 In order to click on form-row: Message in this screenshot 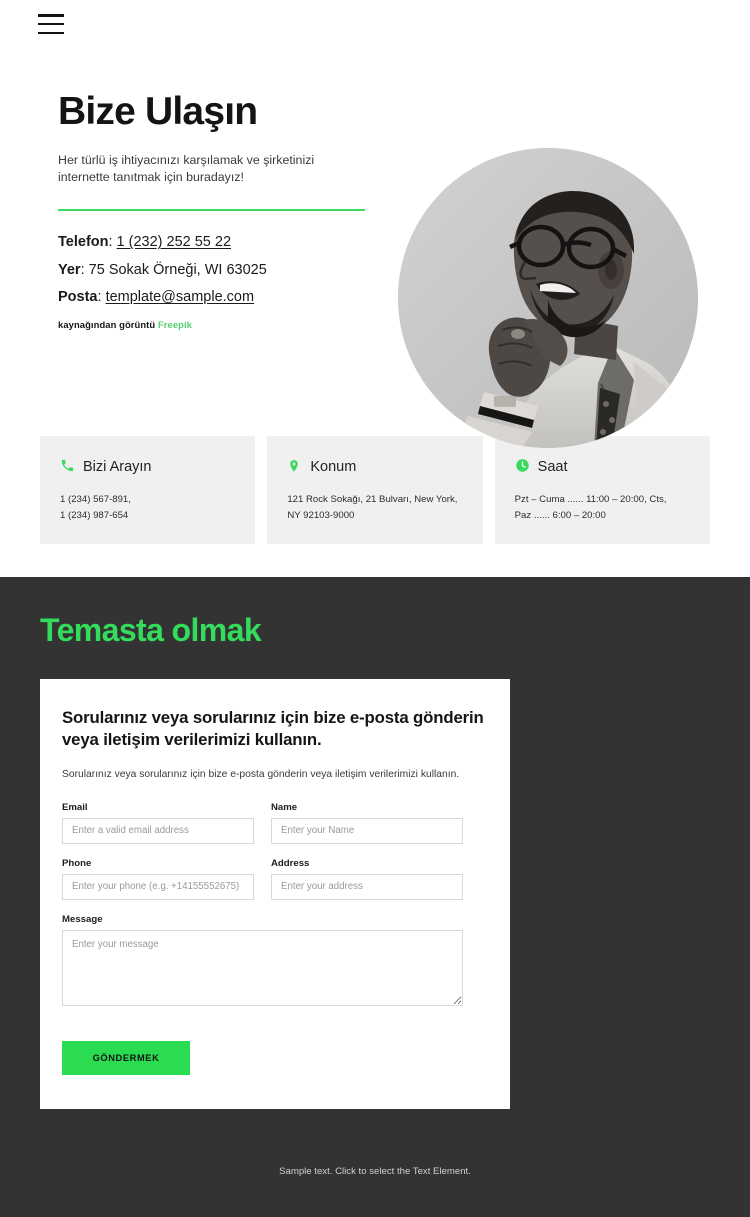, I will do `click(273, 962)`.